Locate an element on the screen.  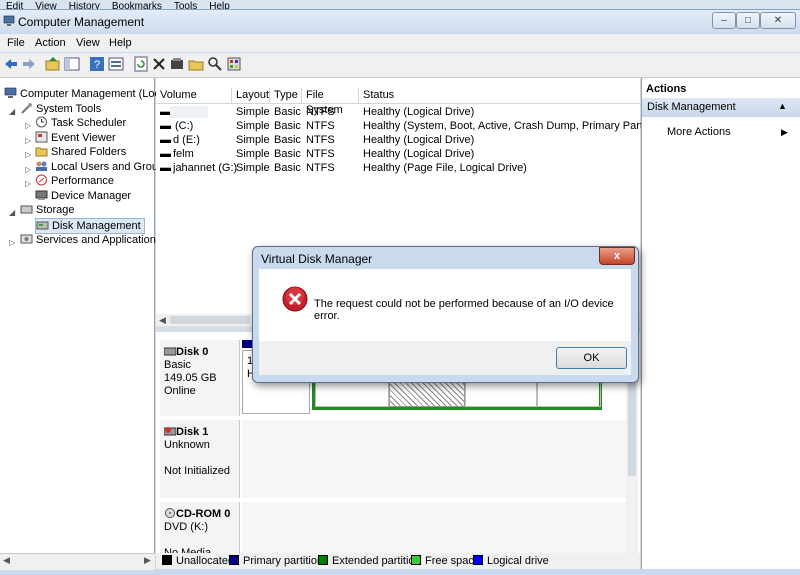
menu-action: Action is located at coordinates (50, 43).